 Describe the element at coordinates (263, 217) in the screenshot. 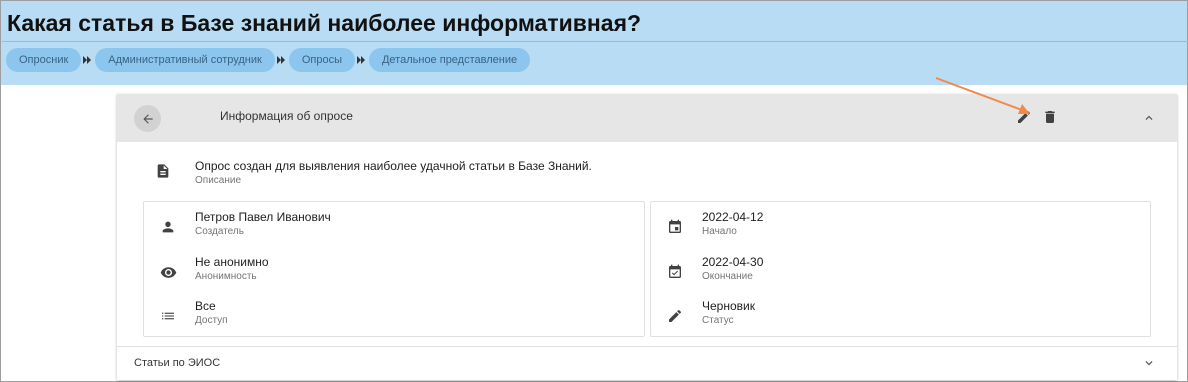

I see `creator-value: Петров Павел Иванович` at that location.